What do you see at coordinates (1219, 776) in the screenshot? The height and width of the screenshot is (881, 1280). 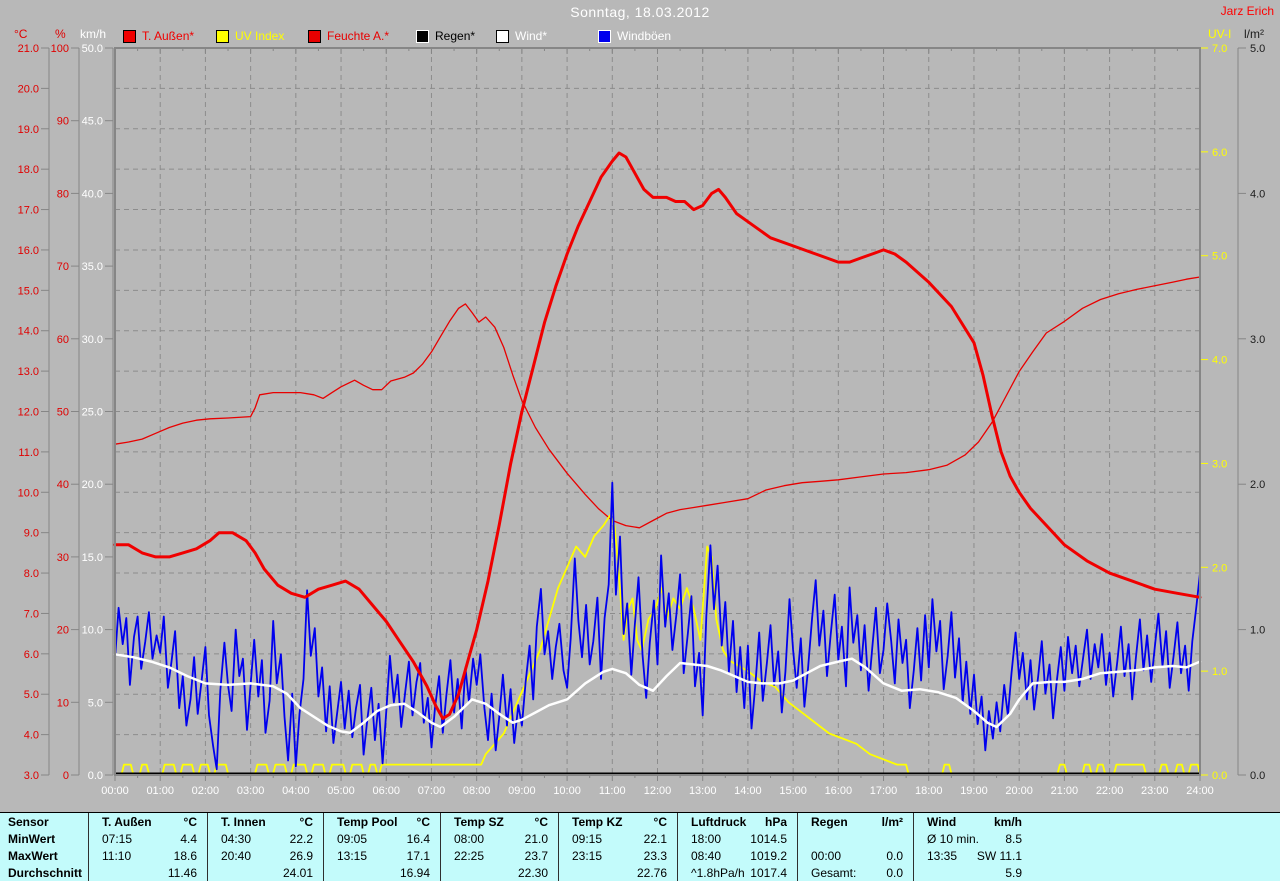 I see `axis-tick-label-uv: 0.0` at bounding box center [1219, 776].